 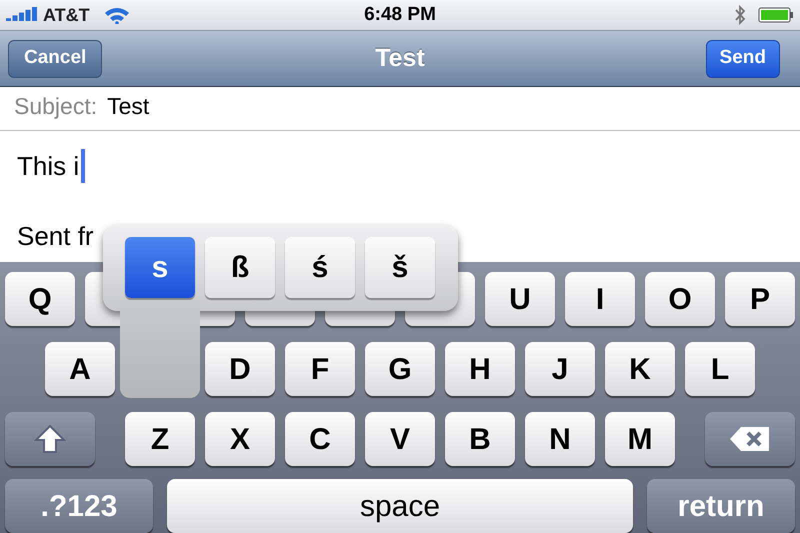 I want to click on key: H, so click(x=480, y=369).